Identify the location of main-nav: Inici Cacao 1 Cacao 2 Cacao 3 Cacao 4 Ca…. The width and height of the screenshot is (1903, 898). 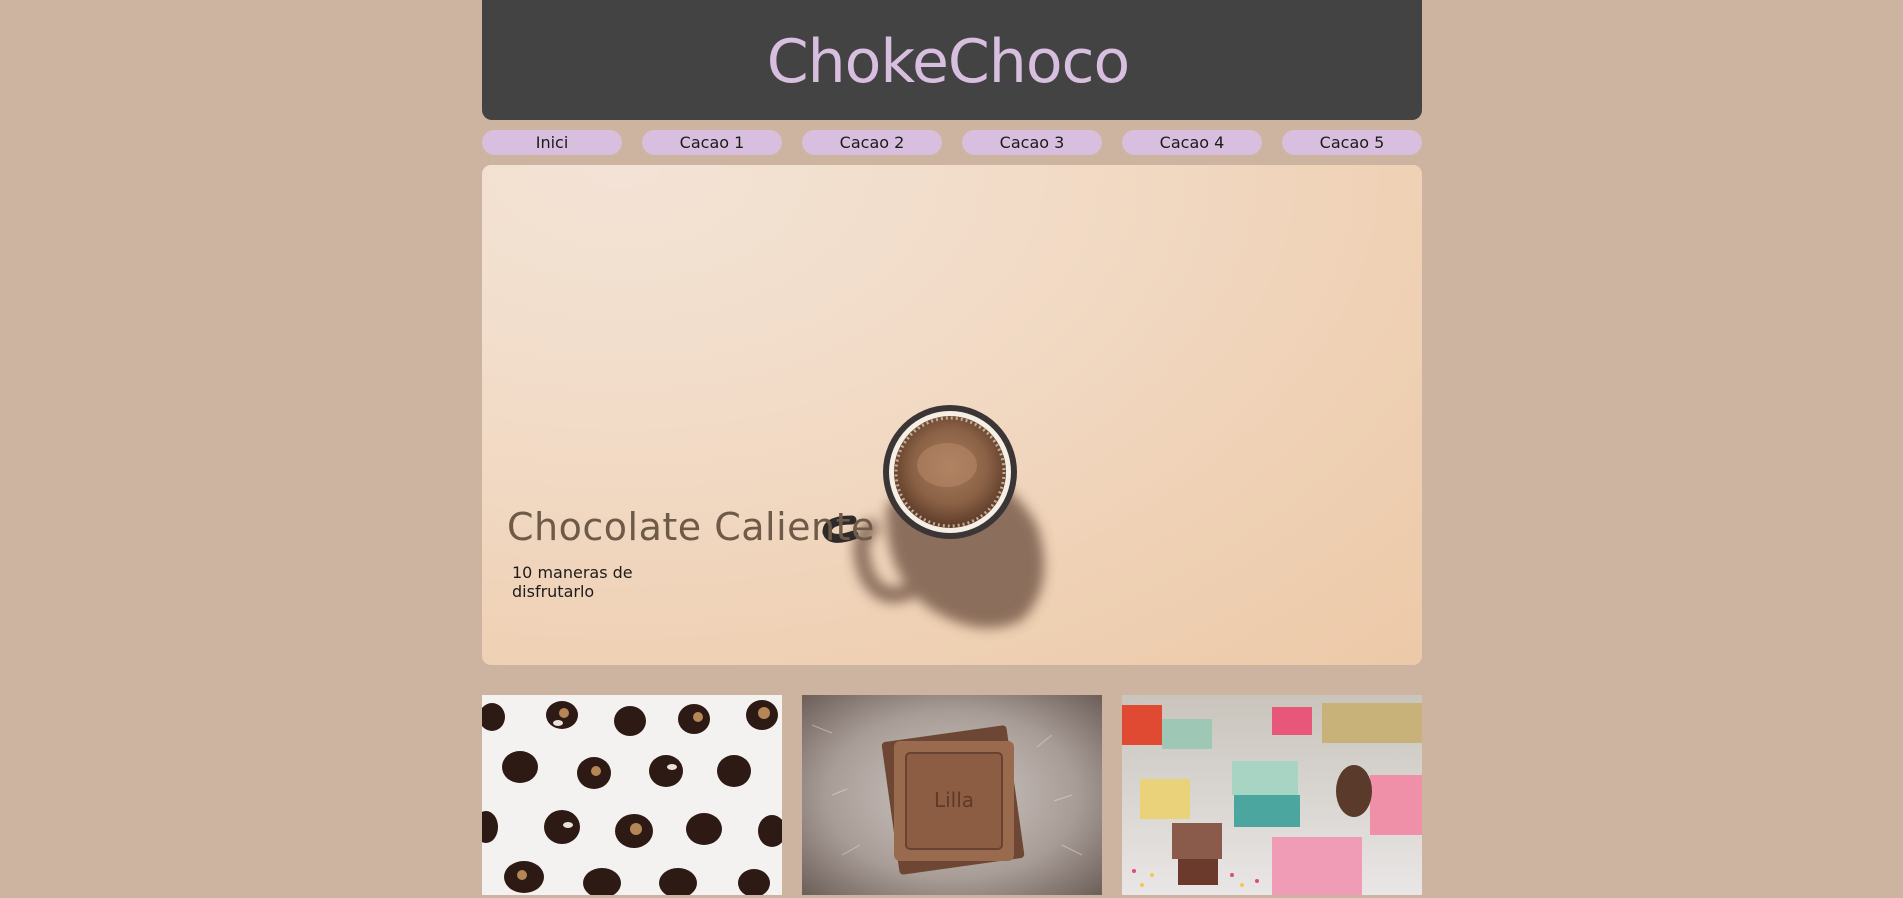
(952, 142).